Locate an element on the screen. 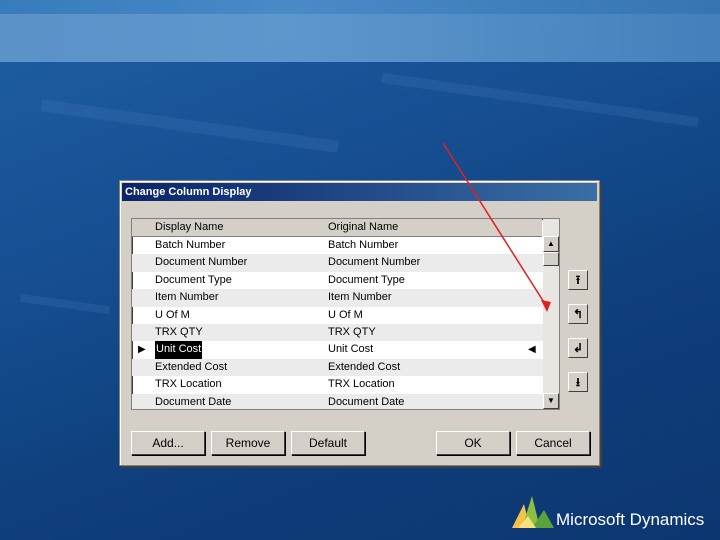  vertical-scrollbar: ▲ ▼ is located at coordinates (551, 314).